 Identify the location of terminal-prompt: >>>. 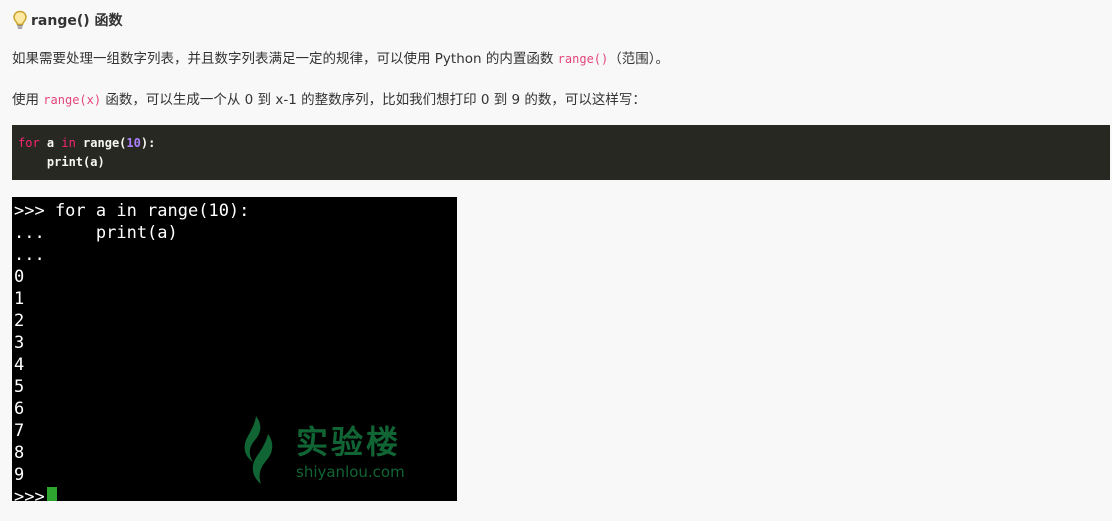
(29, 494).